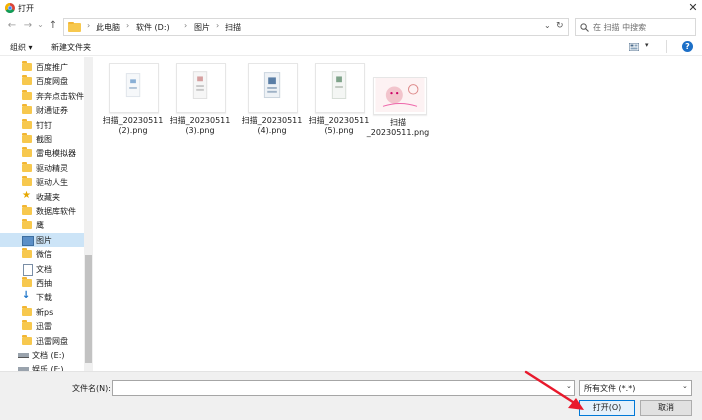 The image size is (702, 420). What do you see at coordinates (647, 45) in the screenshot?
I see `view-dropdown-icon: ▾` at bounding box center [647, 45].